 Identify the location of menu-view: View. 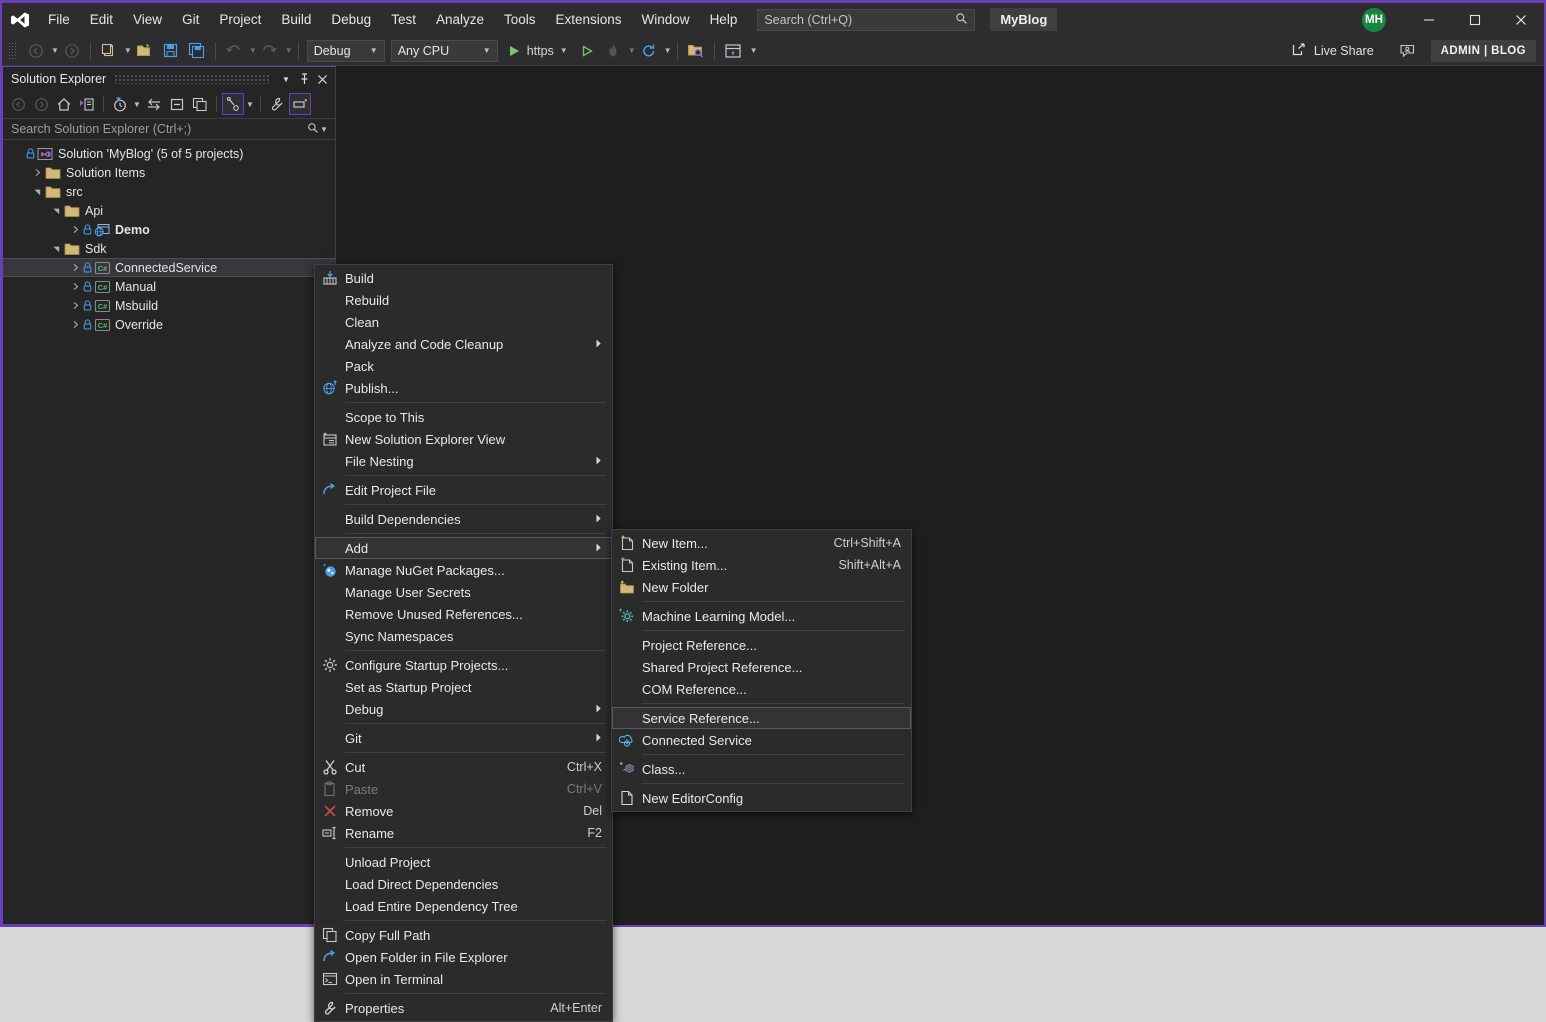
(147, 19).